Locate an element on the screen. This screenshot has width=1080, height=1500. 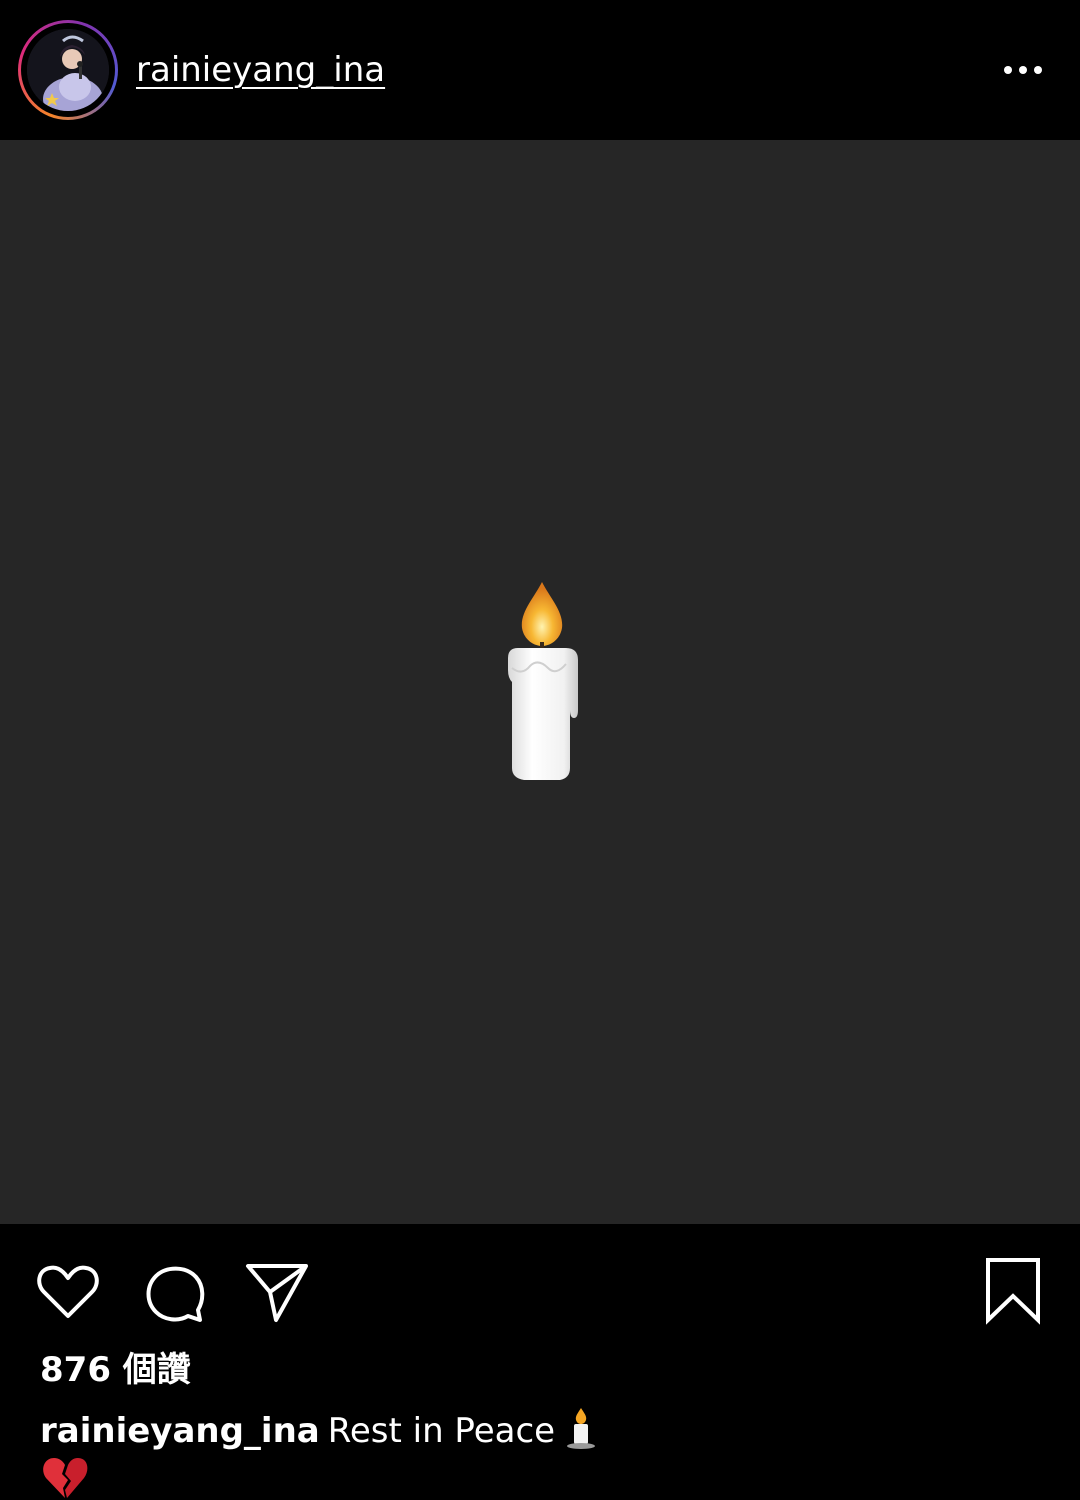
comment-bubble-icon is located at coordinates (175, 1294).